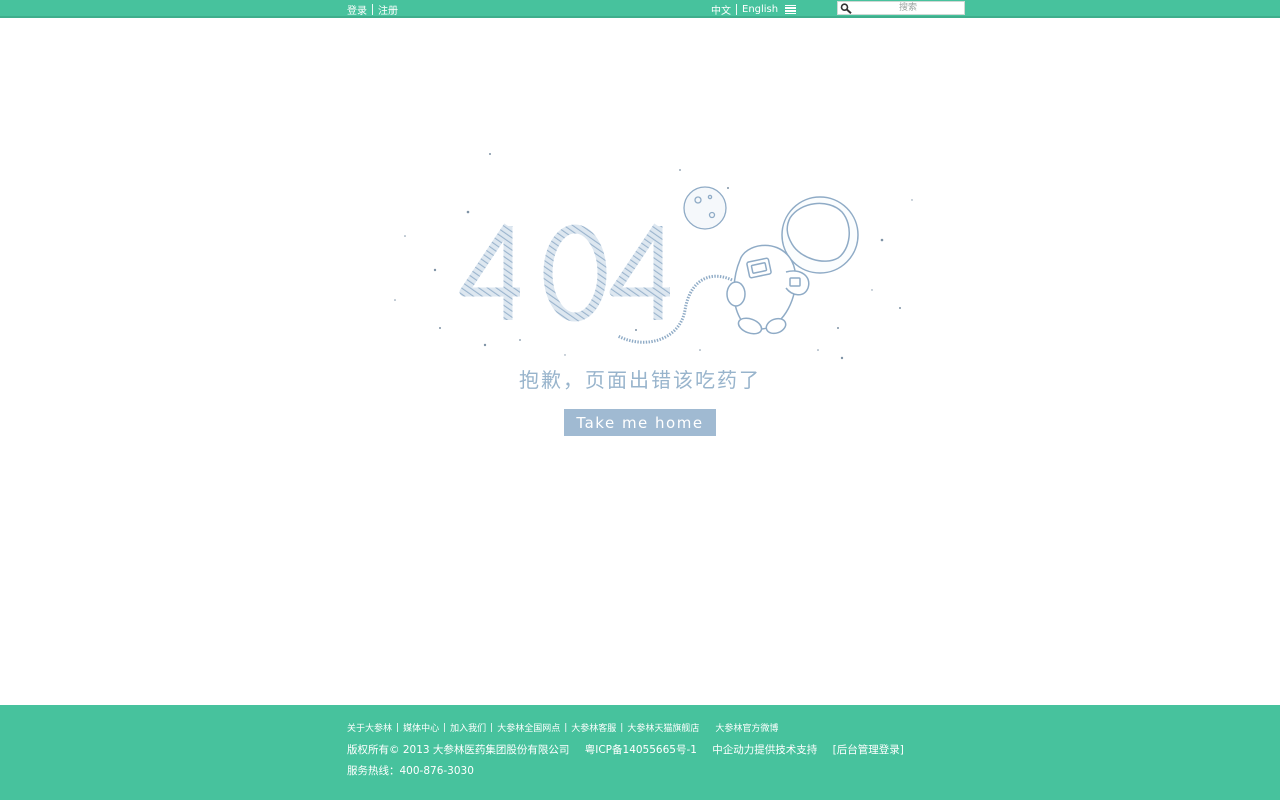  What do you see at coordinates (388, 9) in the screenshot?
I see `register-link: 注册` at bounding box center [388, 9].